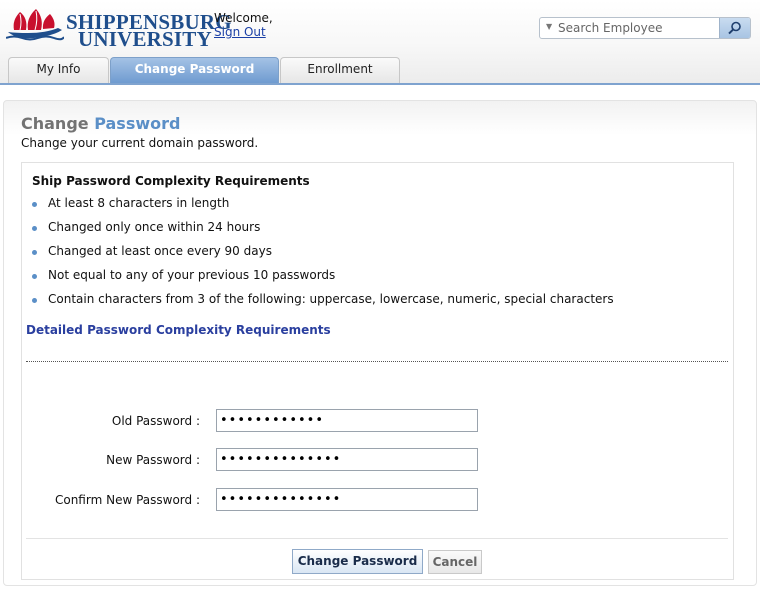 This screenshot has height=591, width=760. Describe the element at coordinates (322, 208) in the screenshot. I see `requirement-item: At least 8 characters in length` at that location.